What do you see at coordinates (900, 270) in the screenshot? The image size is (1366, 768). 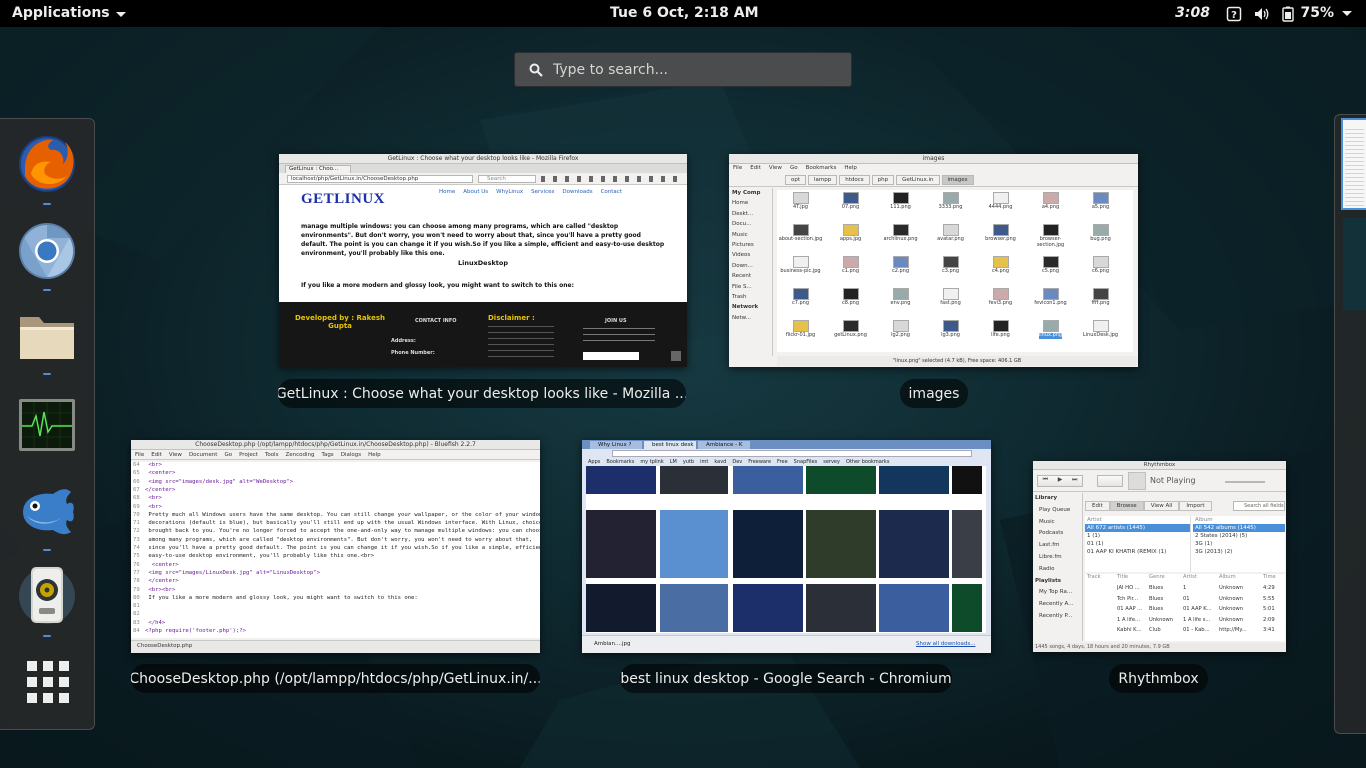 I see `file-item: c2.png` at bounding box center [900, 270].